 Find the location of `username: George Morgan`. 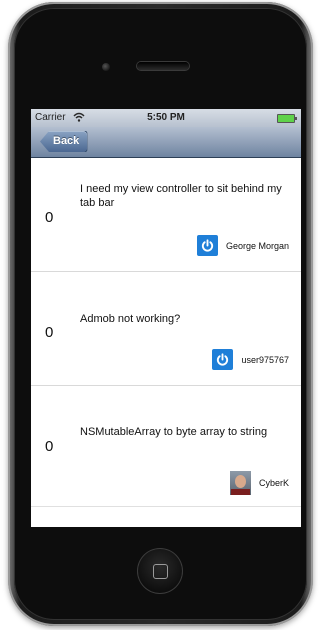

username: George Morgan is located at coordinates (257, 245).